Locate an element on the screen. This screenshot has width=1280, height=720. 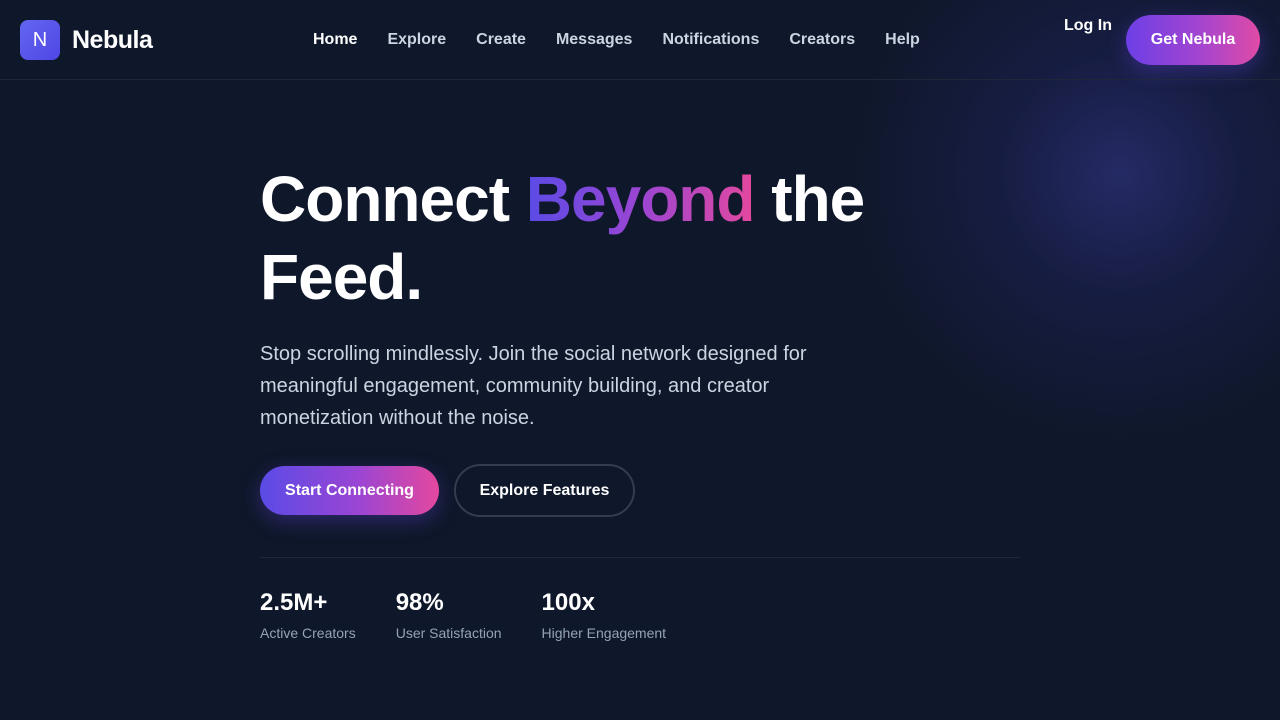
stat-value: 2.5M+ is located at coordinates (294, 602).